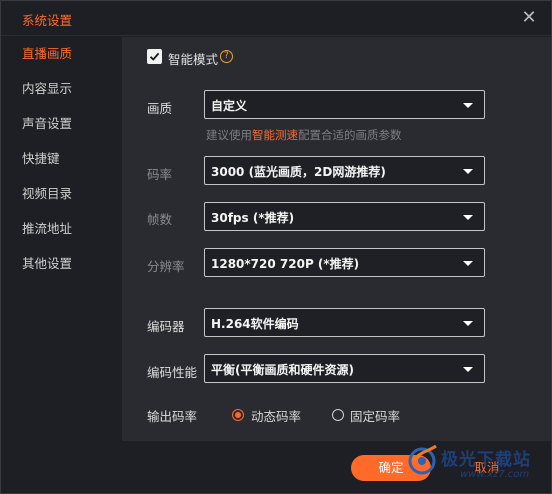 This screenshot has height=494, width=552. What do you see at coordinates (61, 124) in the screenshot?
I see `sidebar-item-sound-settings: 声音设置` at bounding box center [61, 124].